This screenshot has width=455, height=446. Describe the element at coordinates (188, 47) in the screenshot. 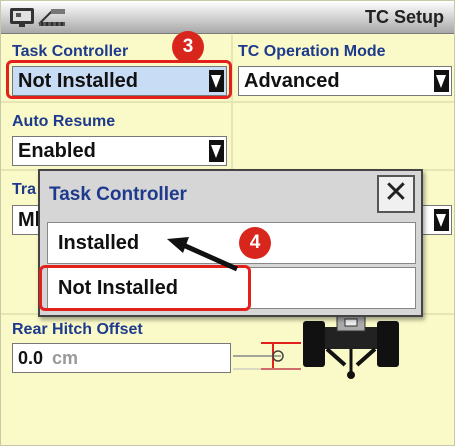

I see `callout-number-three: 3` at that location.